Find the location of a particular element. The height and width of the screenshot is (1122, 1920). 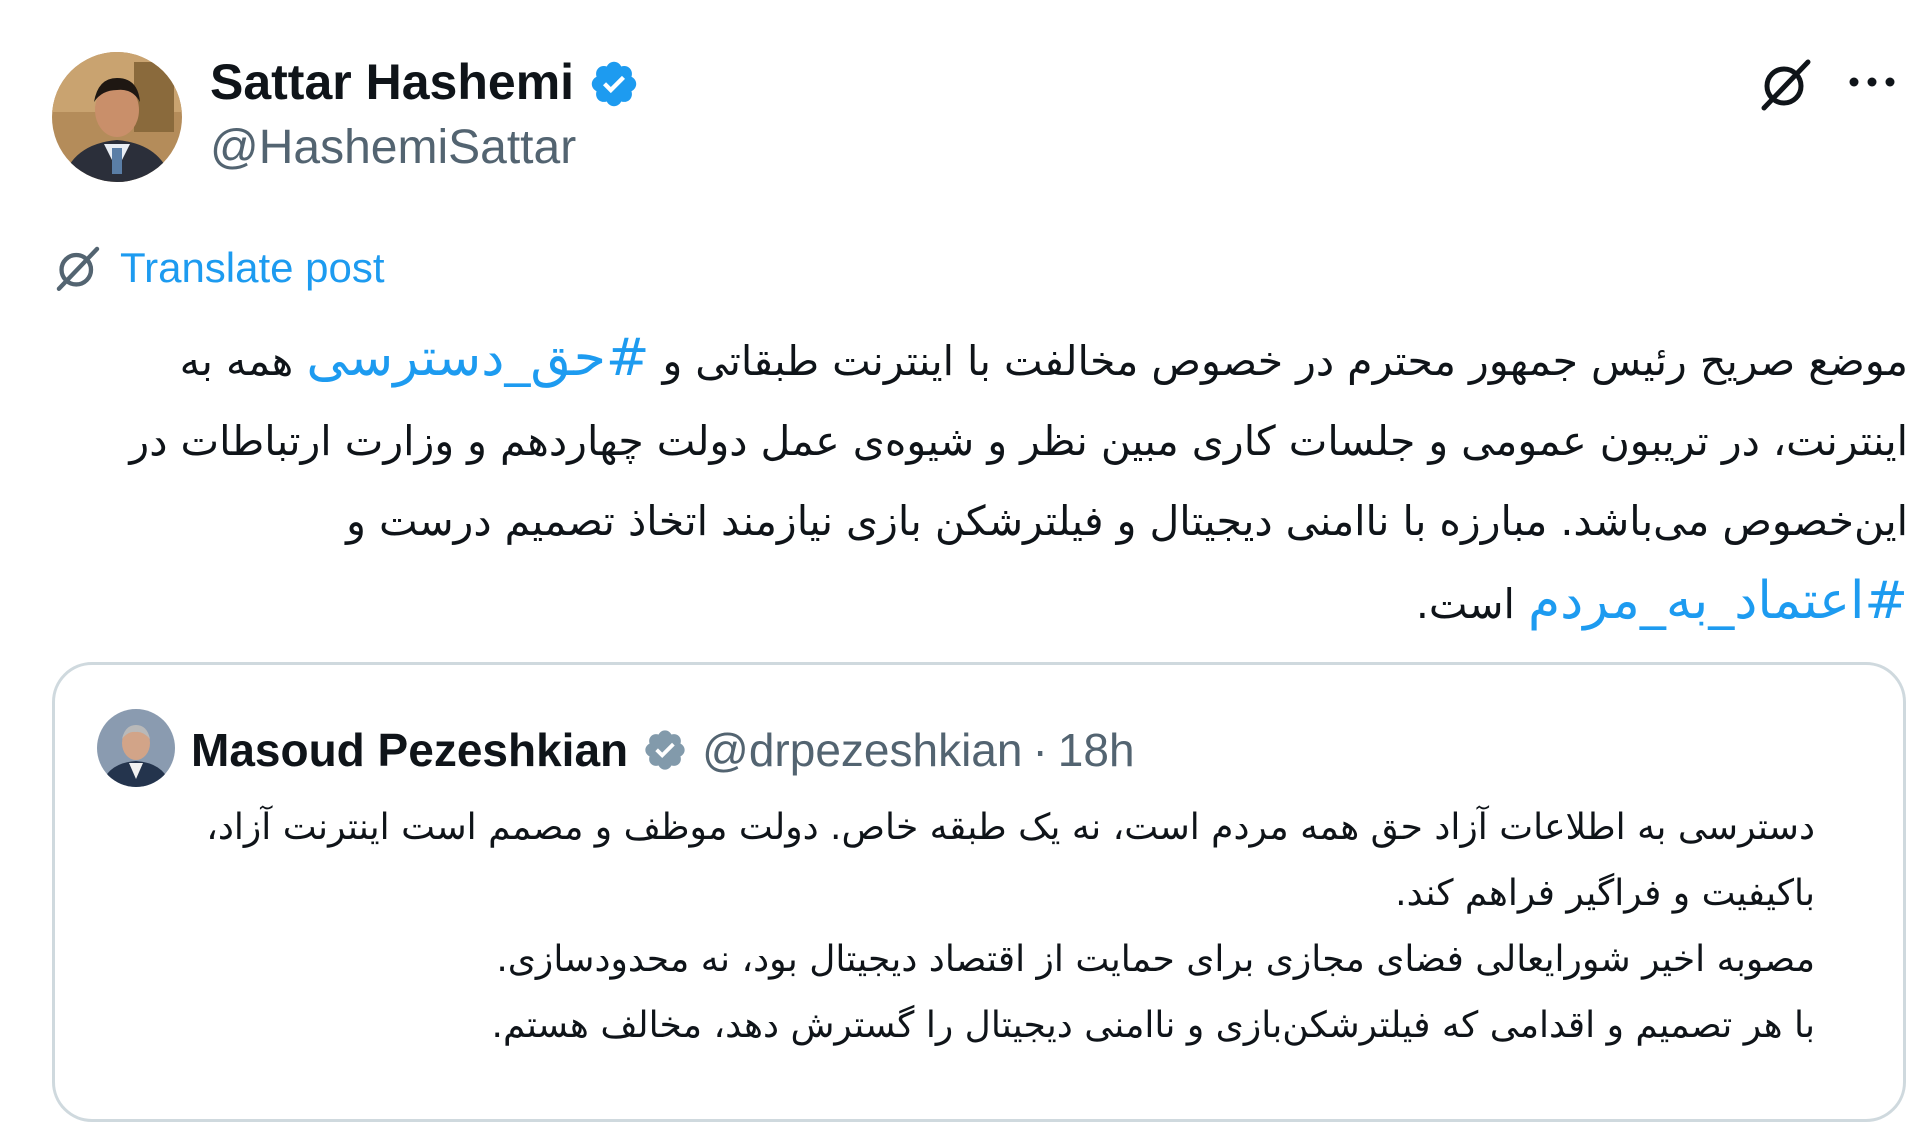

quoted-header: Masoud Pezeshkian @drpezeshkian · 18h is located at coordinates (663, 750).